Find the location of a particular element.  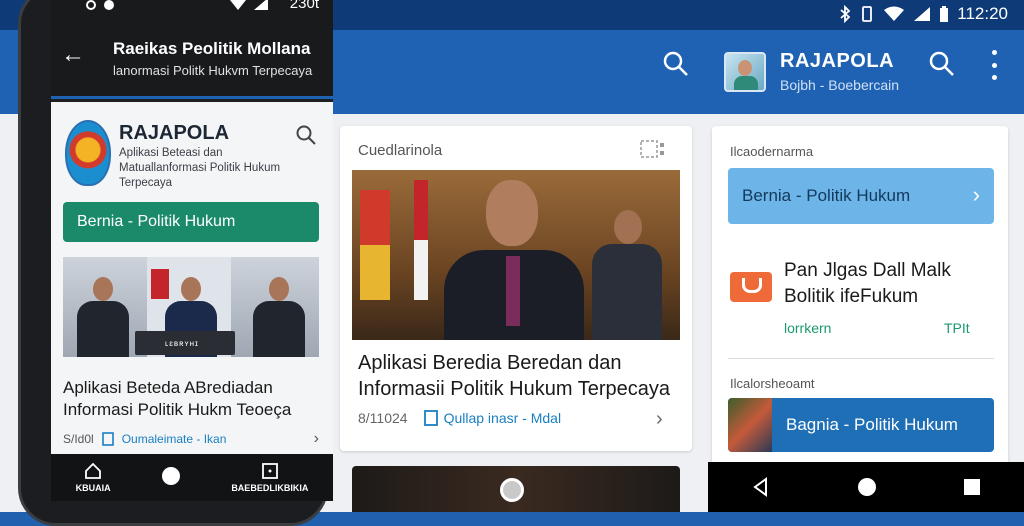

section-label: Ilcalorsheoamt is located at coordinates (772, 383).